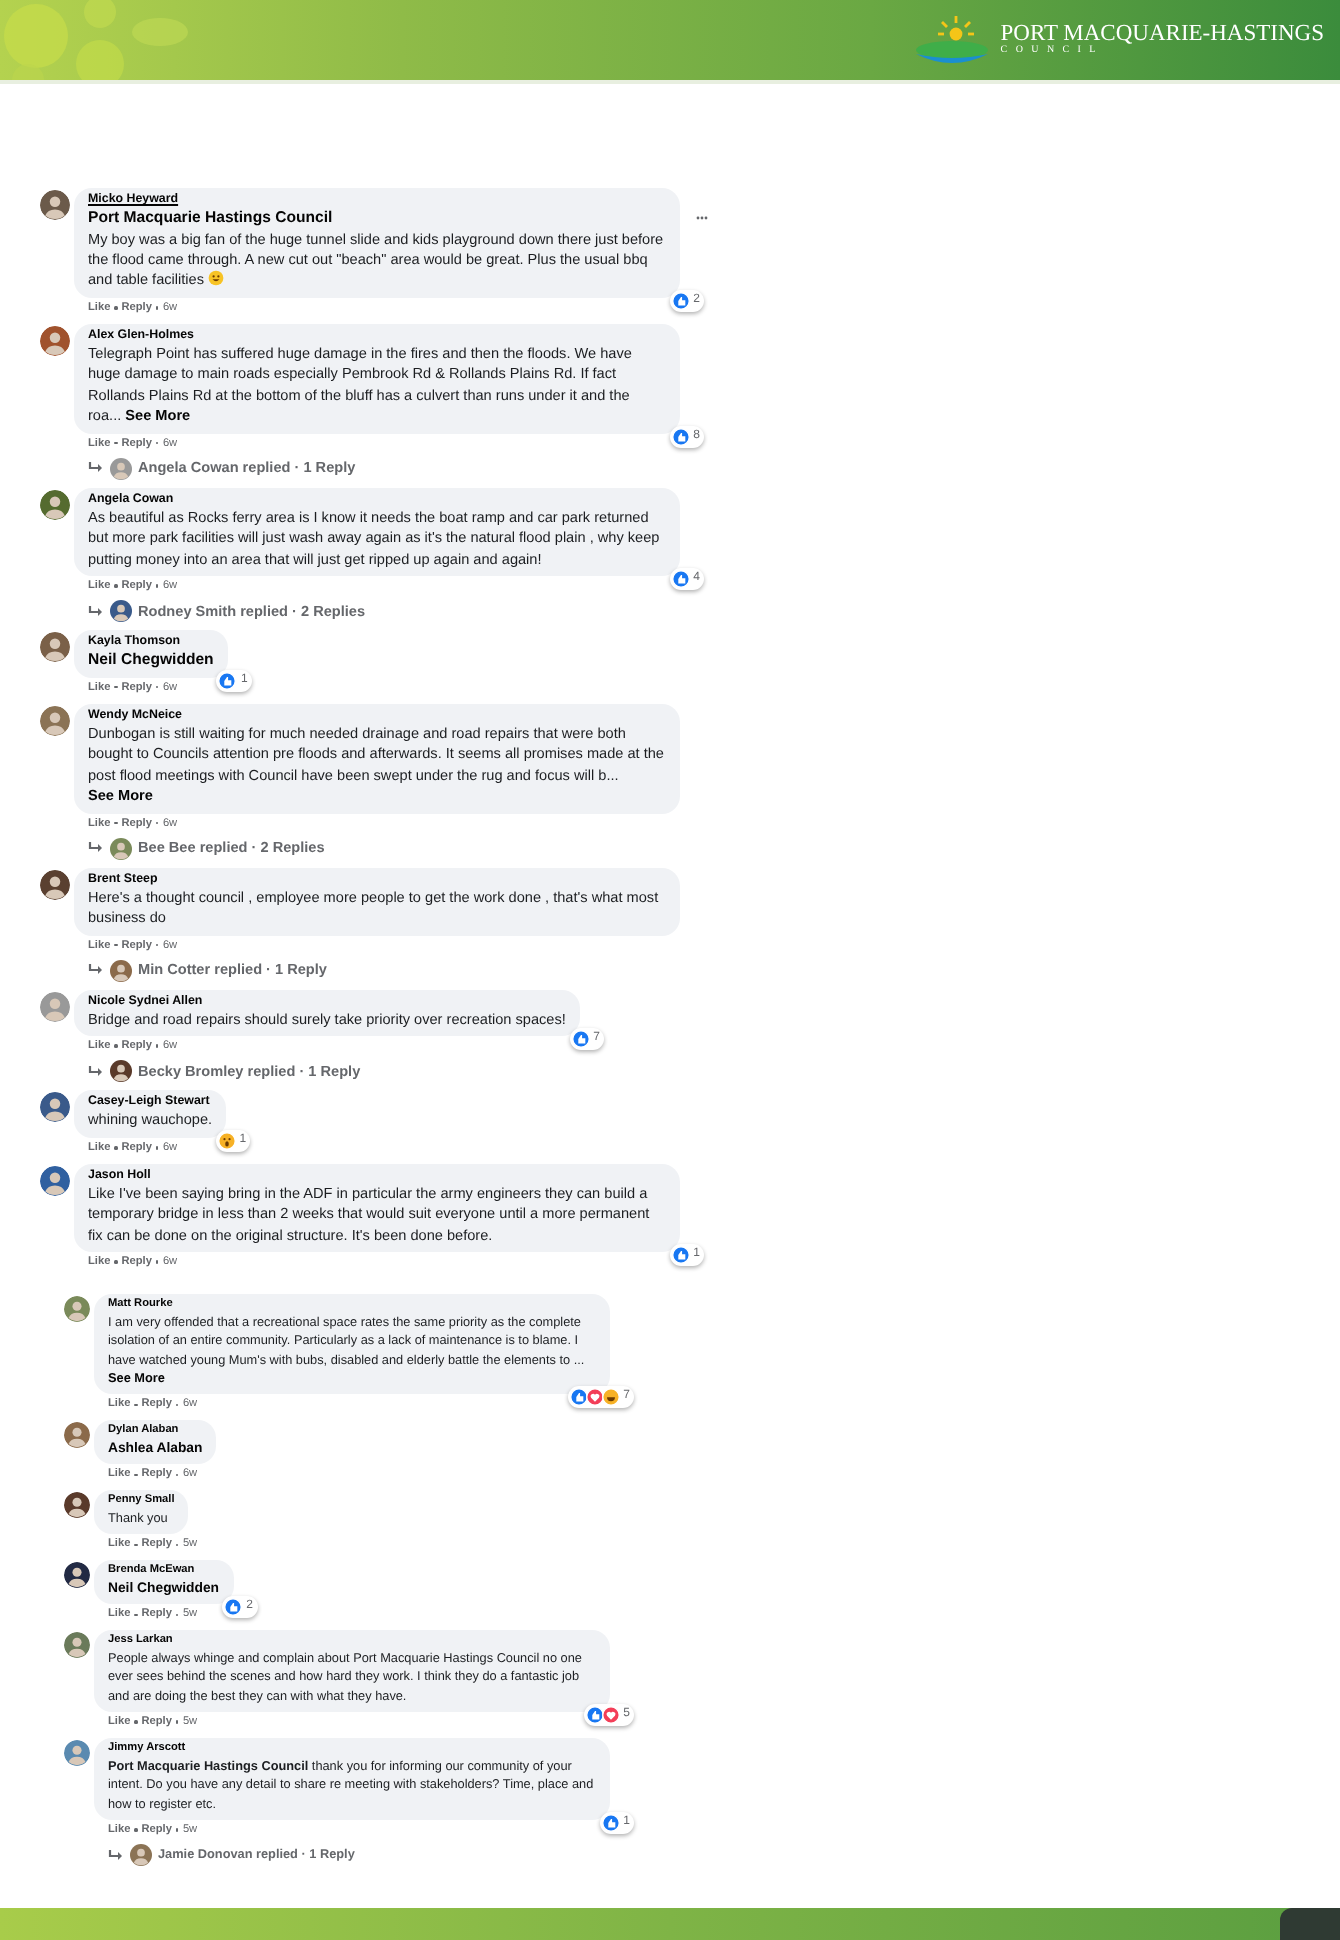 Image resolution: width=1340 pixels, height=1940 pixels. I want to click on haha-reaction-icon, so click(610, 1397).